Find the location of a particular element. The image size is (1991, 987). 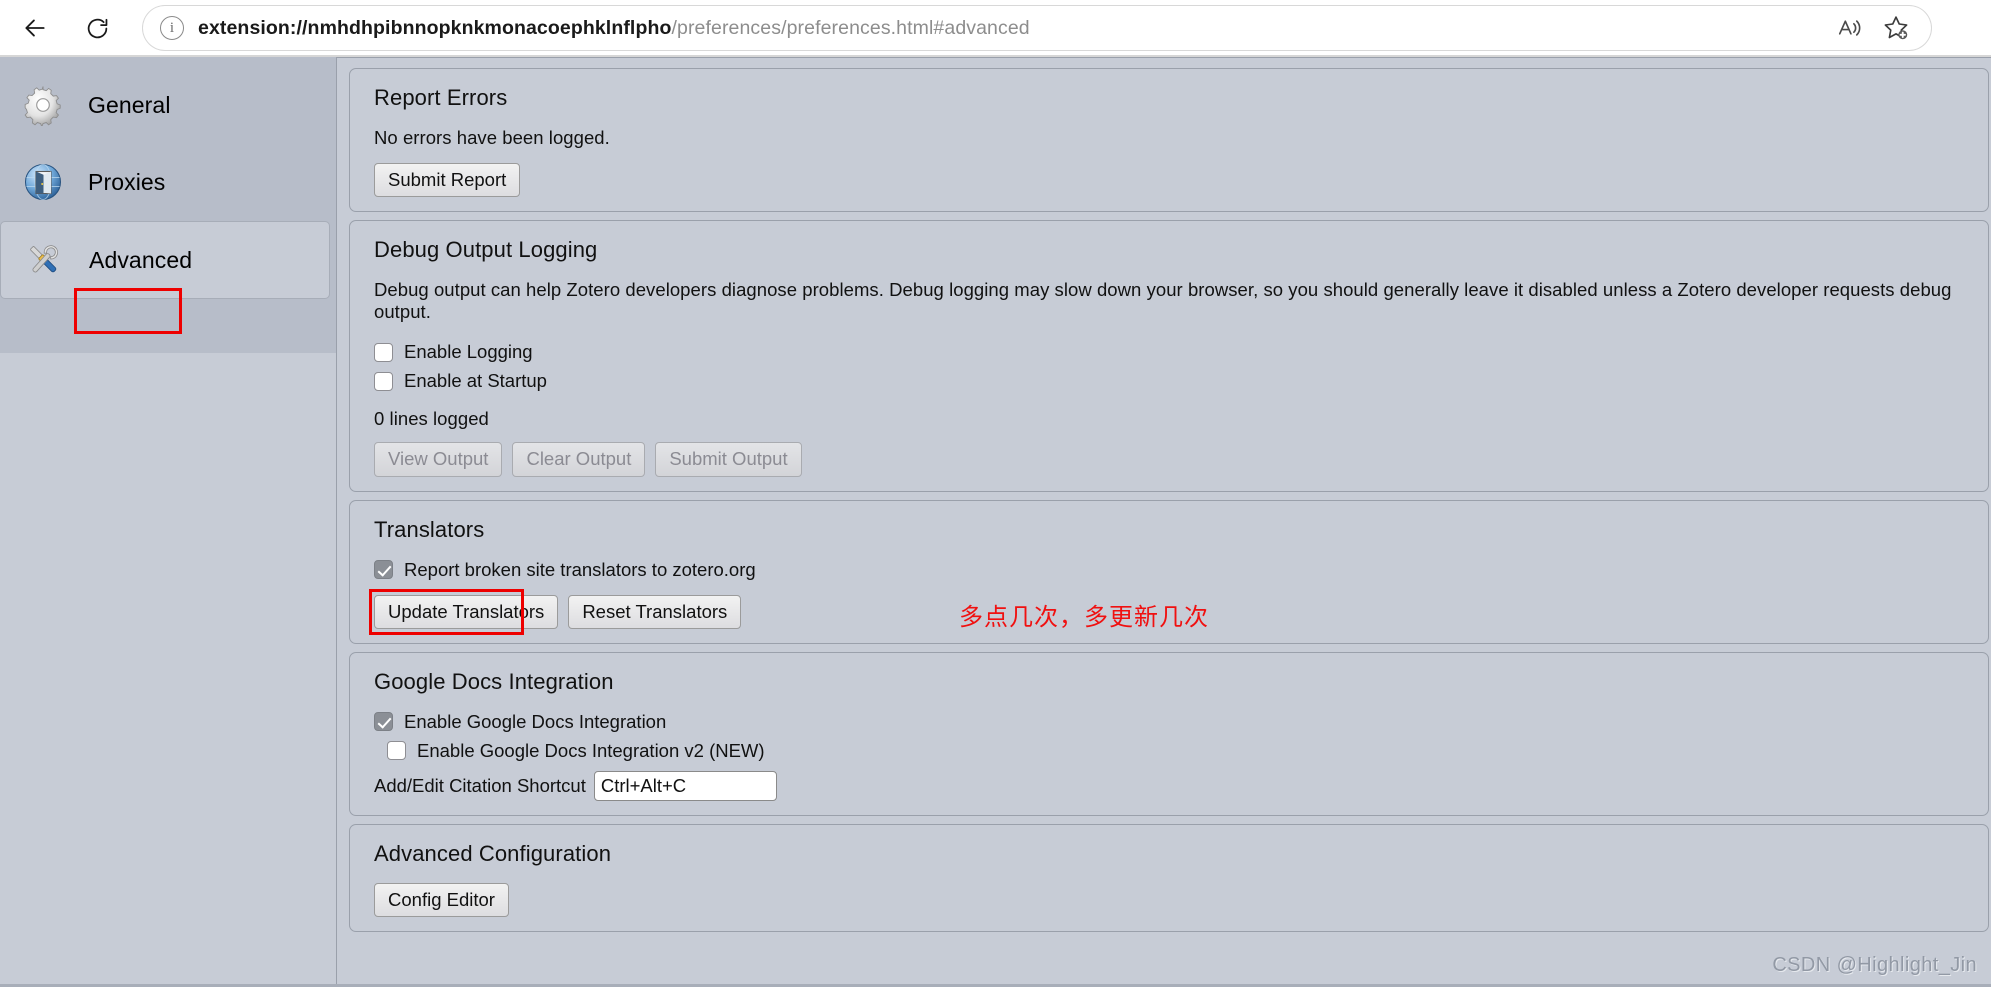

enable-at-startup-label: Enable at Startup is located at coordinates (475, 381).